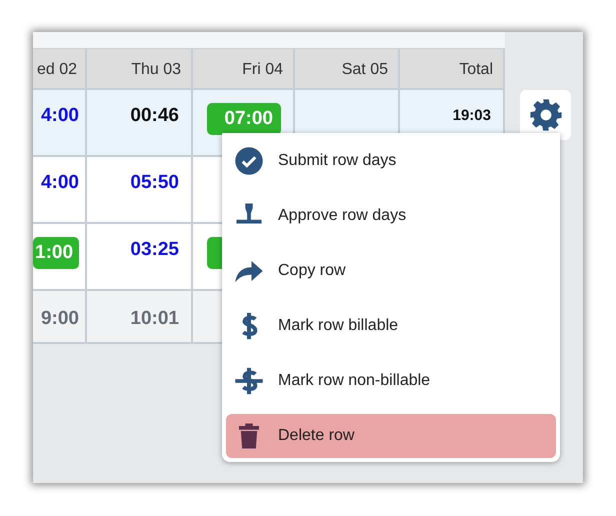 The image size is (616, 516). Describe the element at coordinates (471, 115) in the screenshot. I see `row-total: 19:03` at that location.